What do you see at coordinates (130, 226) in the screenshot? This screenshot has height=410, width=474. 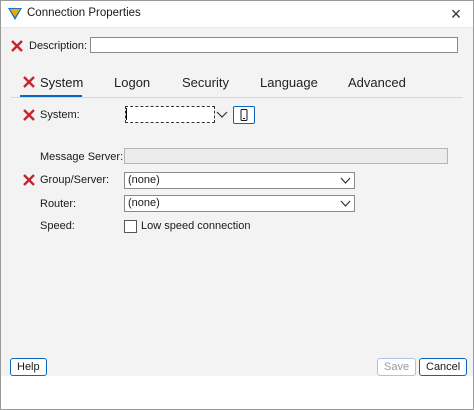 I see `low-speed-checkbox` at bounding box center [130, 226].